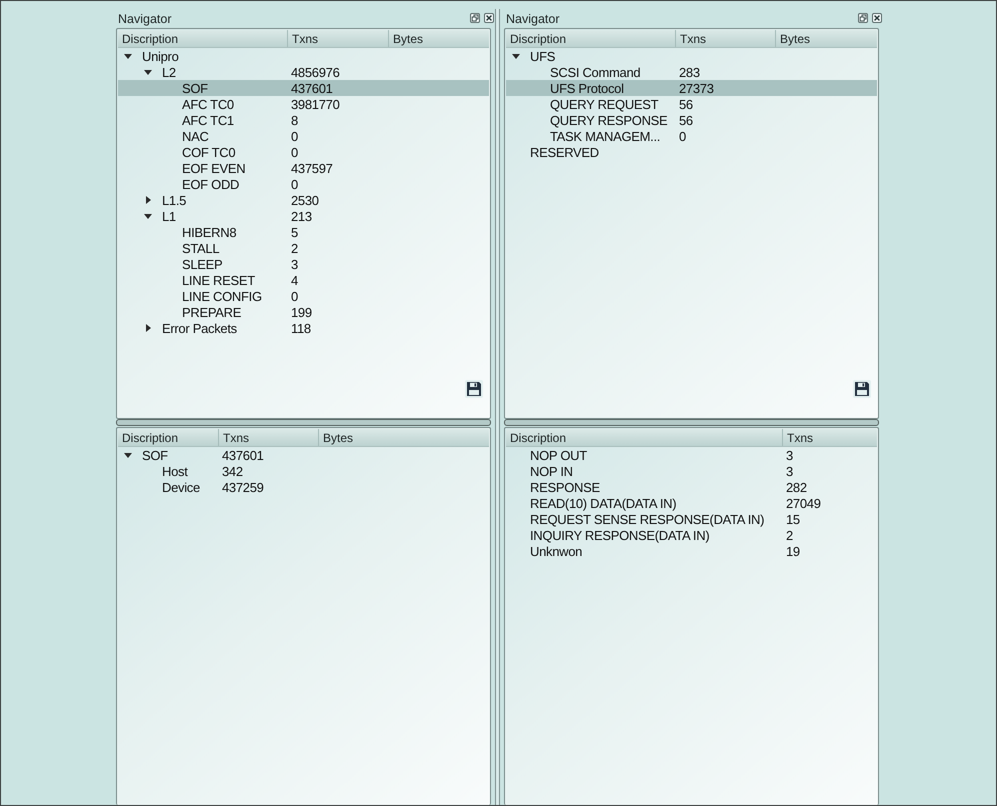 This screenshot has height=806, width=997. I want to click on tree-row: L1.5 2530, so click(303, 200).